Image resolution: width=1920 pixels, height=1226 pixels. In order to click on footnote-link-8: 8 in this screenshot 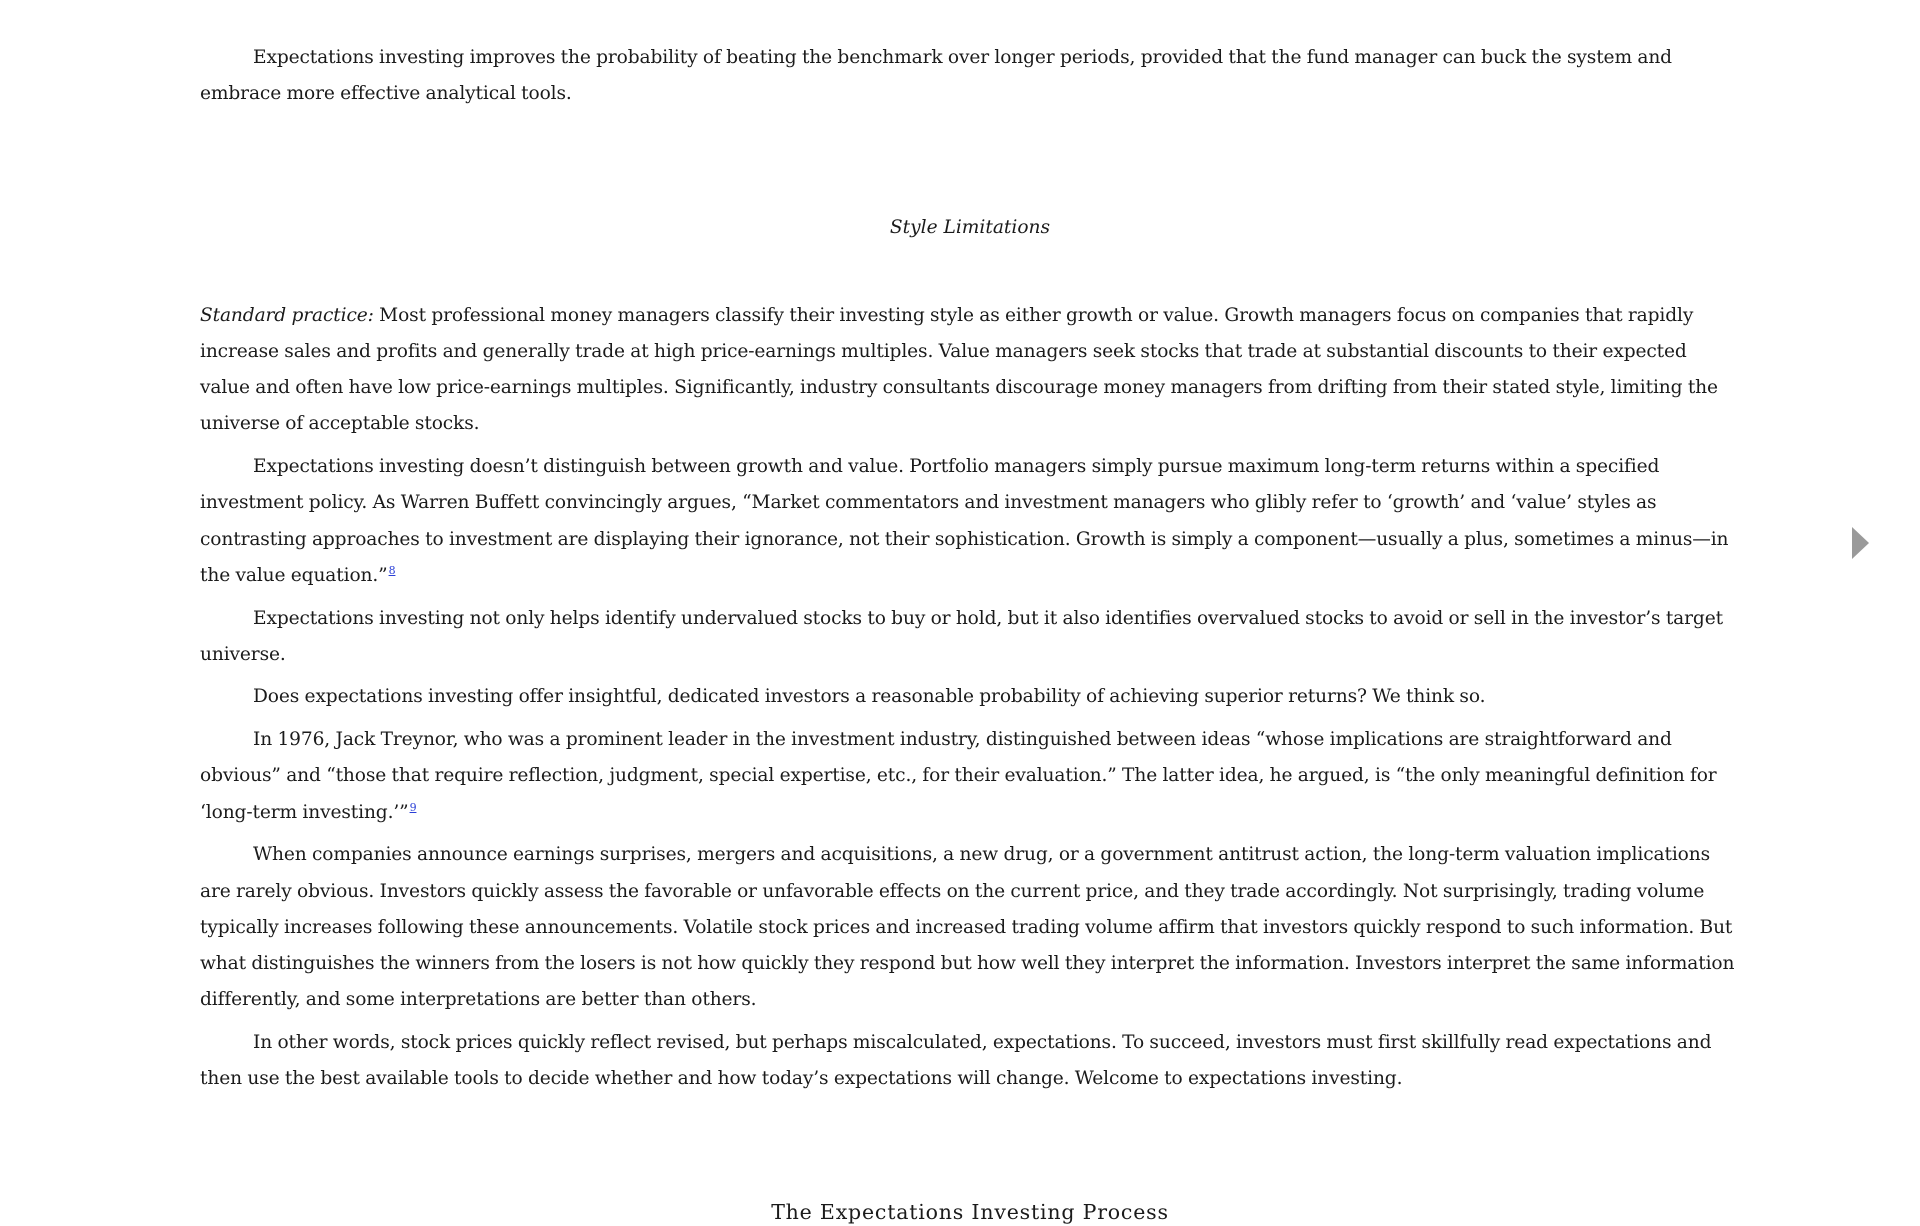, I will do `click(392, 570)`.